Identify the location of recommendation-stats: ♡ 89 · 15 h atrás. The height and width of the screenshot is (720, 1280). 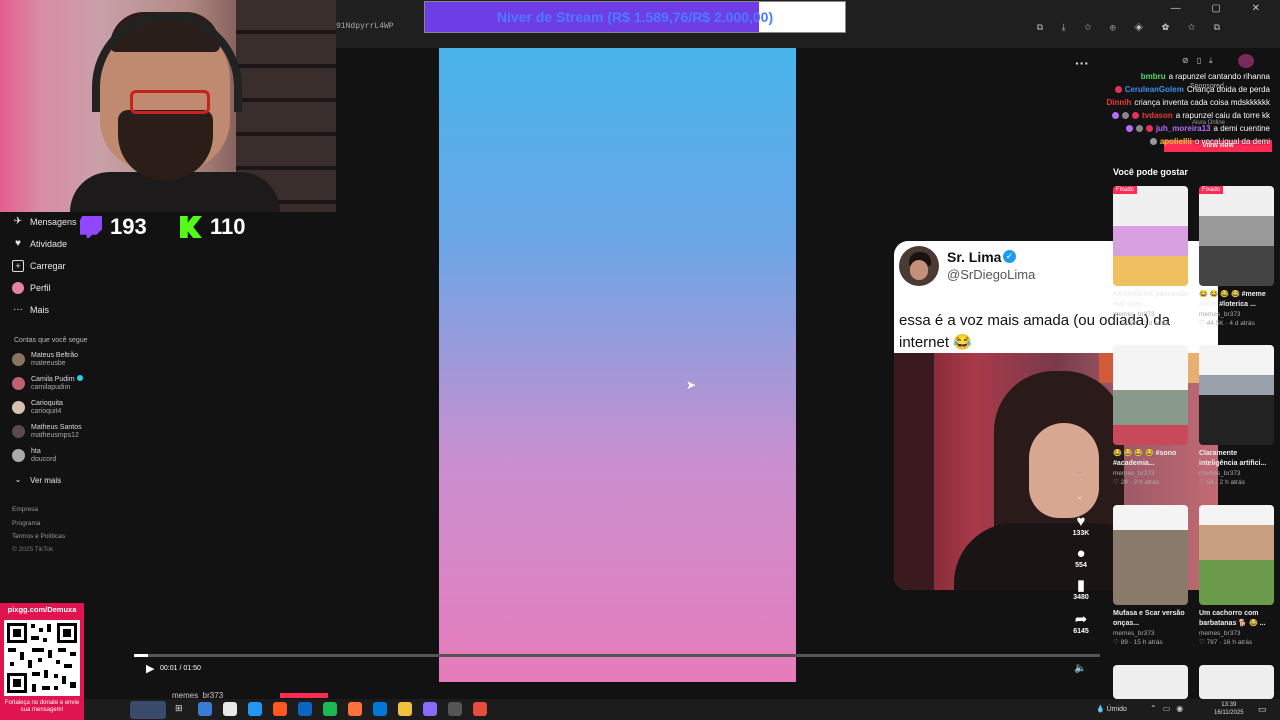
(1138, 642).